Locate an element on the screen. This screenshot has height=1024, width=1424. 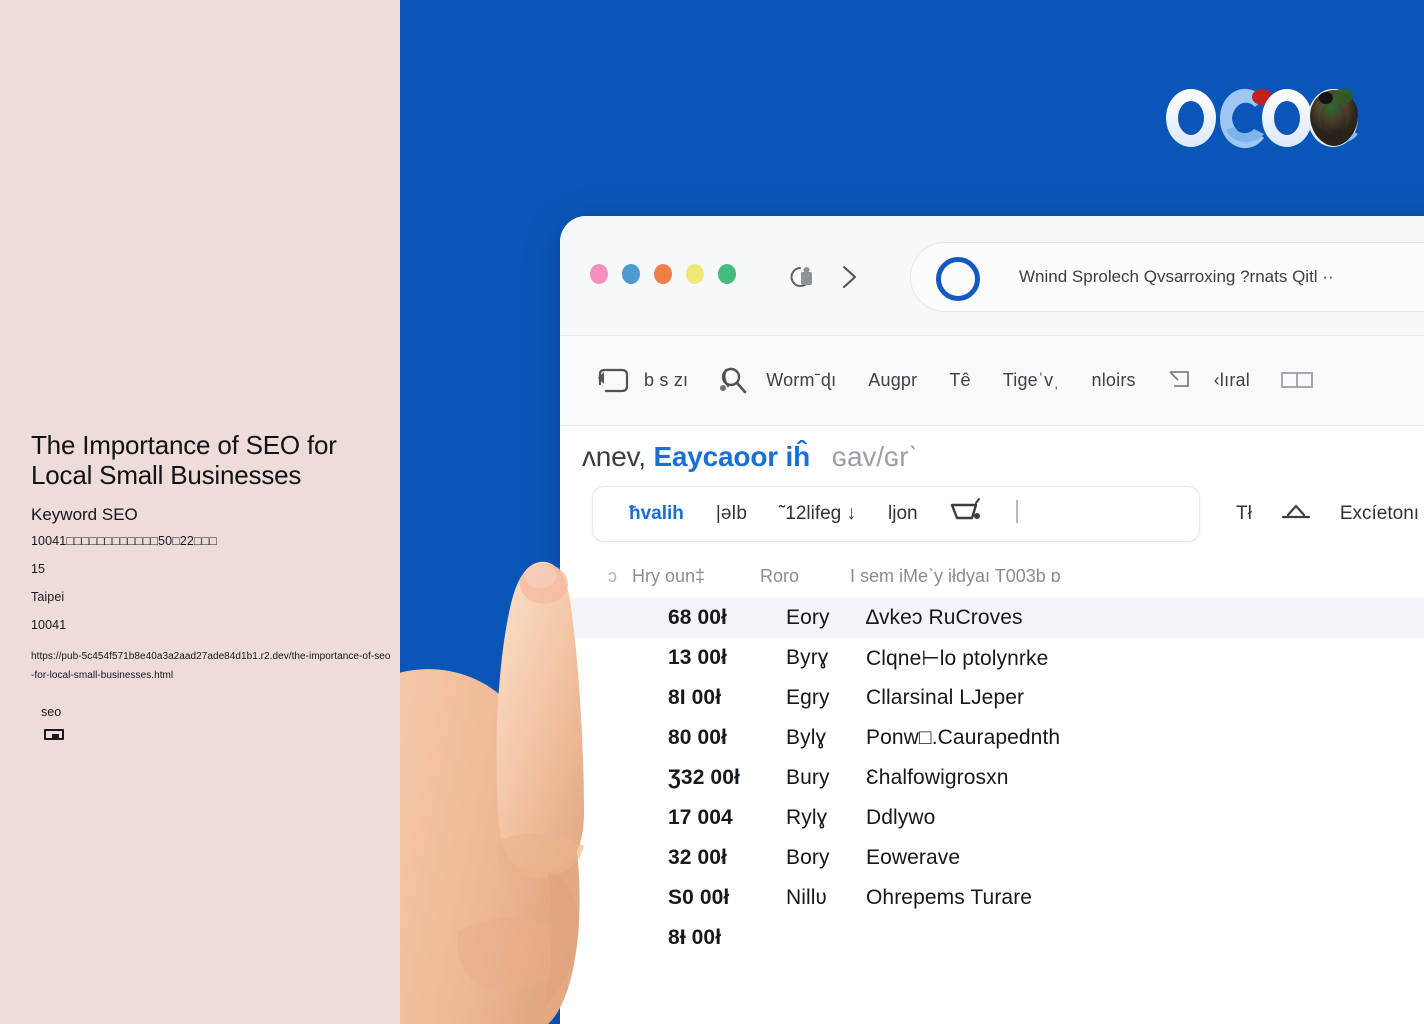
dot-pink is located at coordinates (599, 274).